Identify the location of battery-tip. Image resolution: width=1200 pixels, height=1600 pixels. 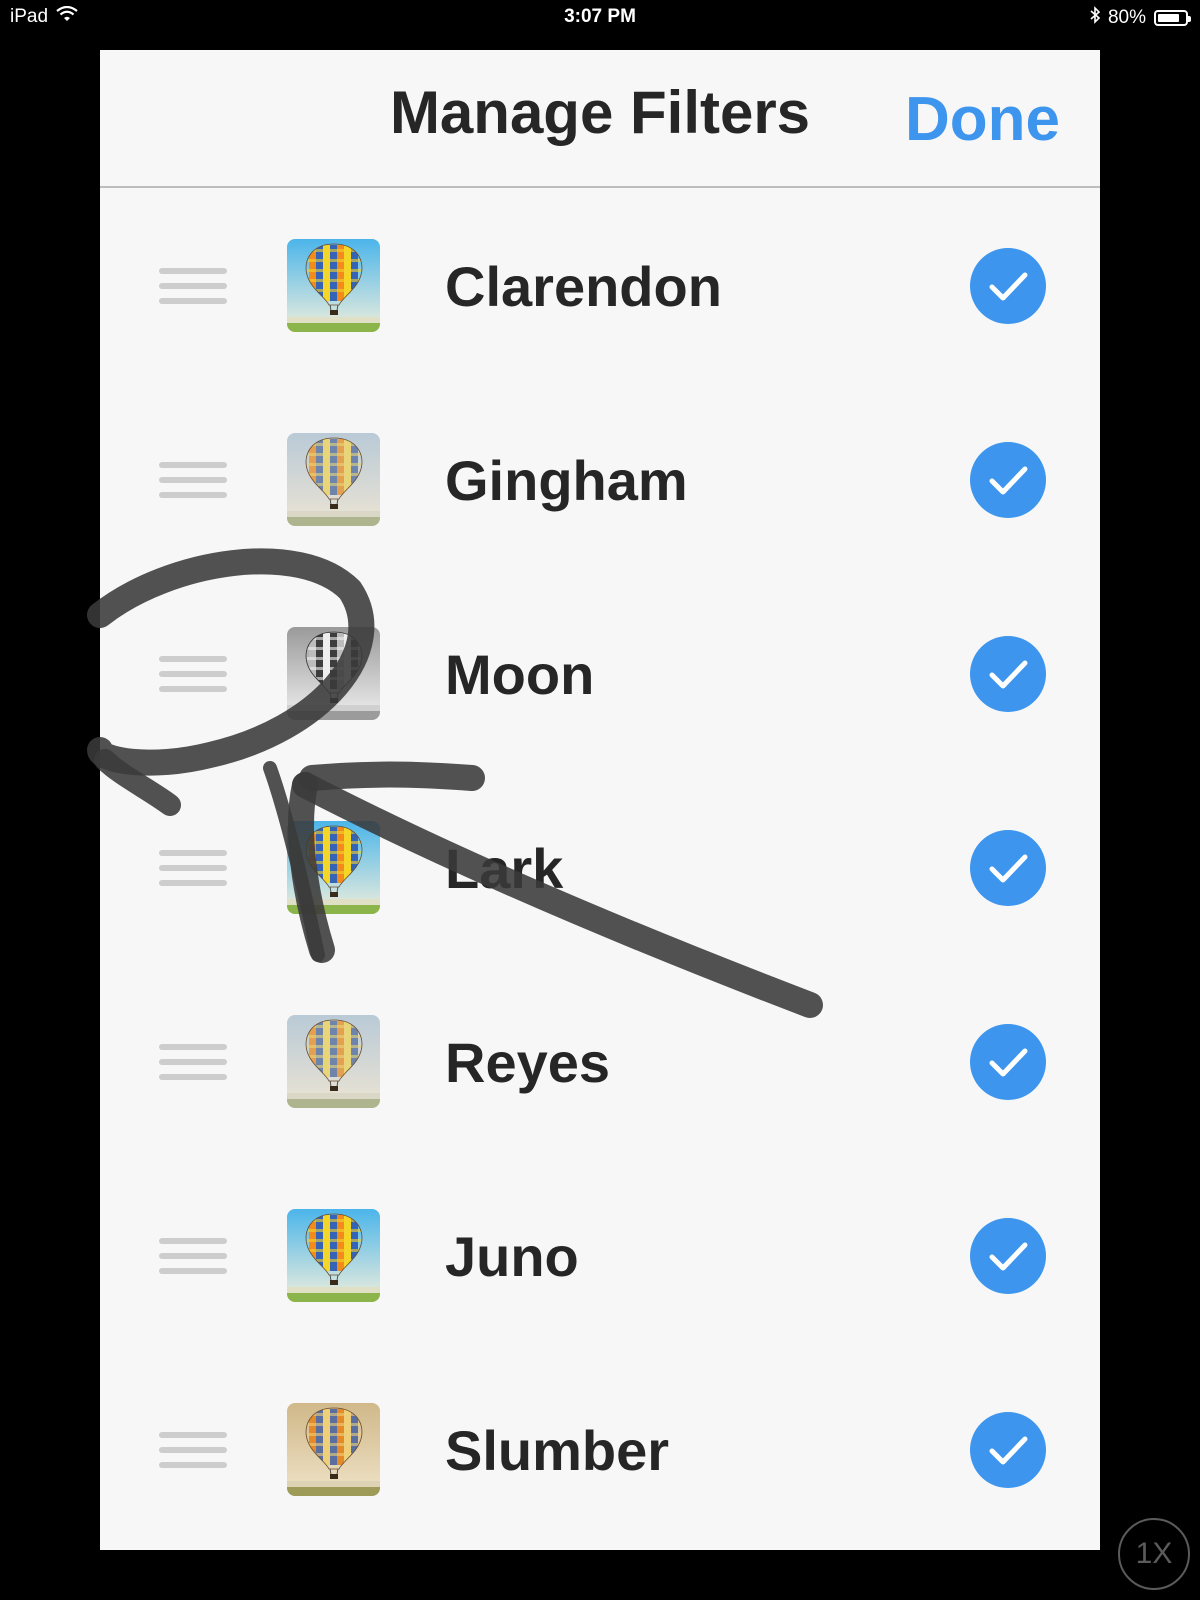
(1189, 19).